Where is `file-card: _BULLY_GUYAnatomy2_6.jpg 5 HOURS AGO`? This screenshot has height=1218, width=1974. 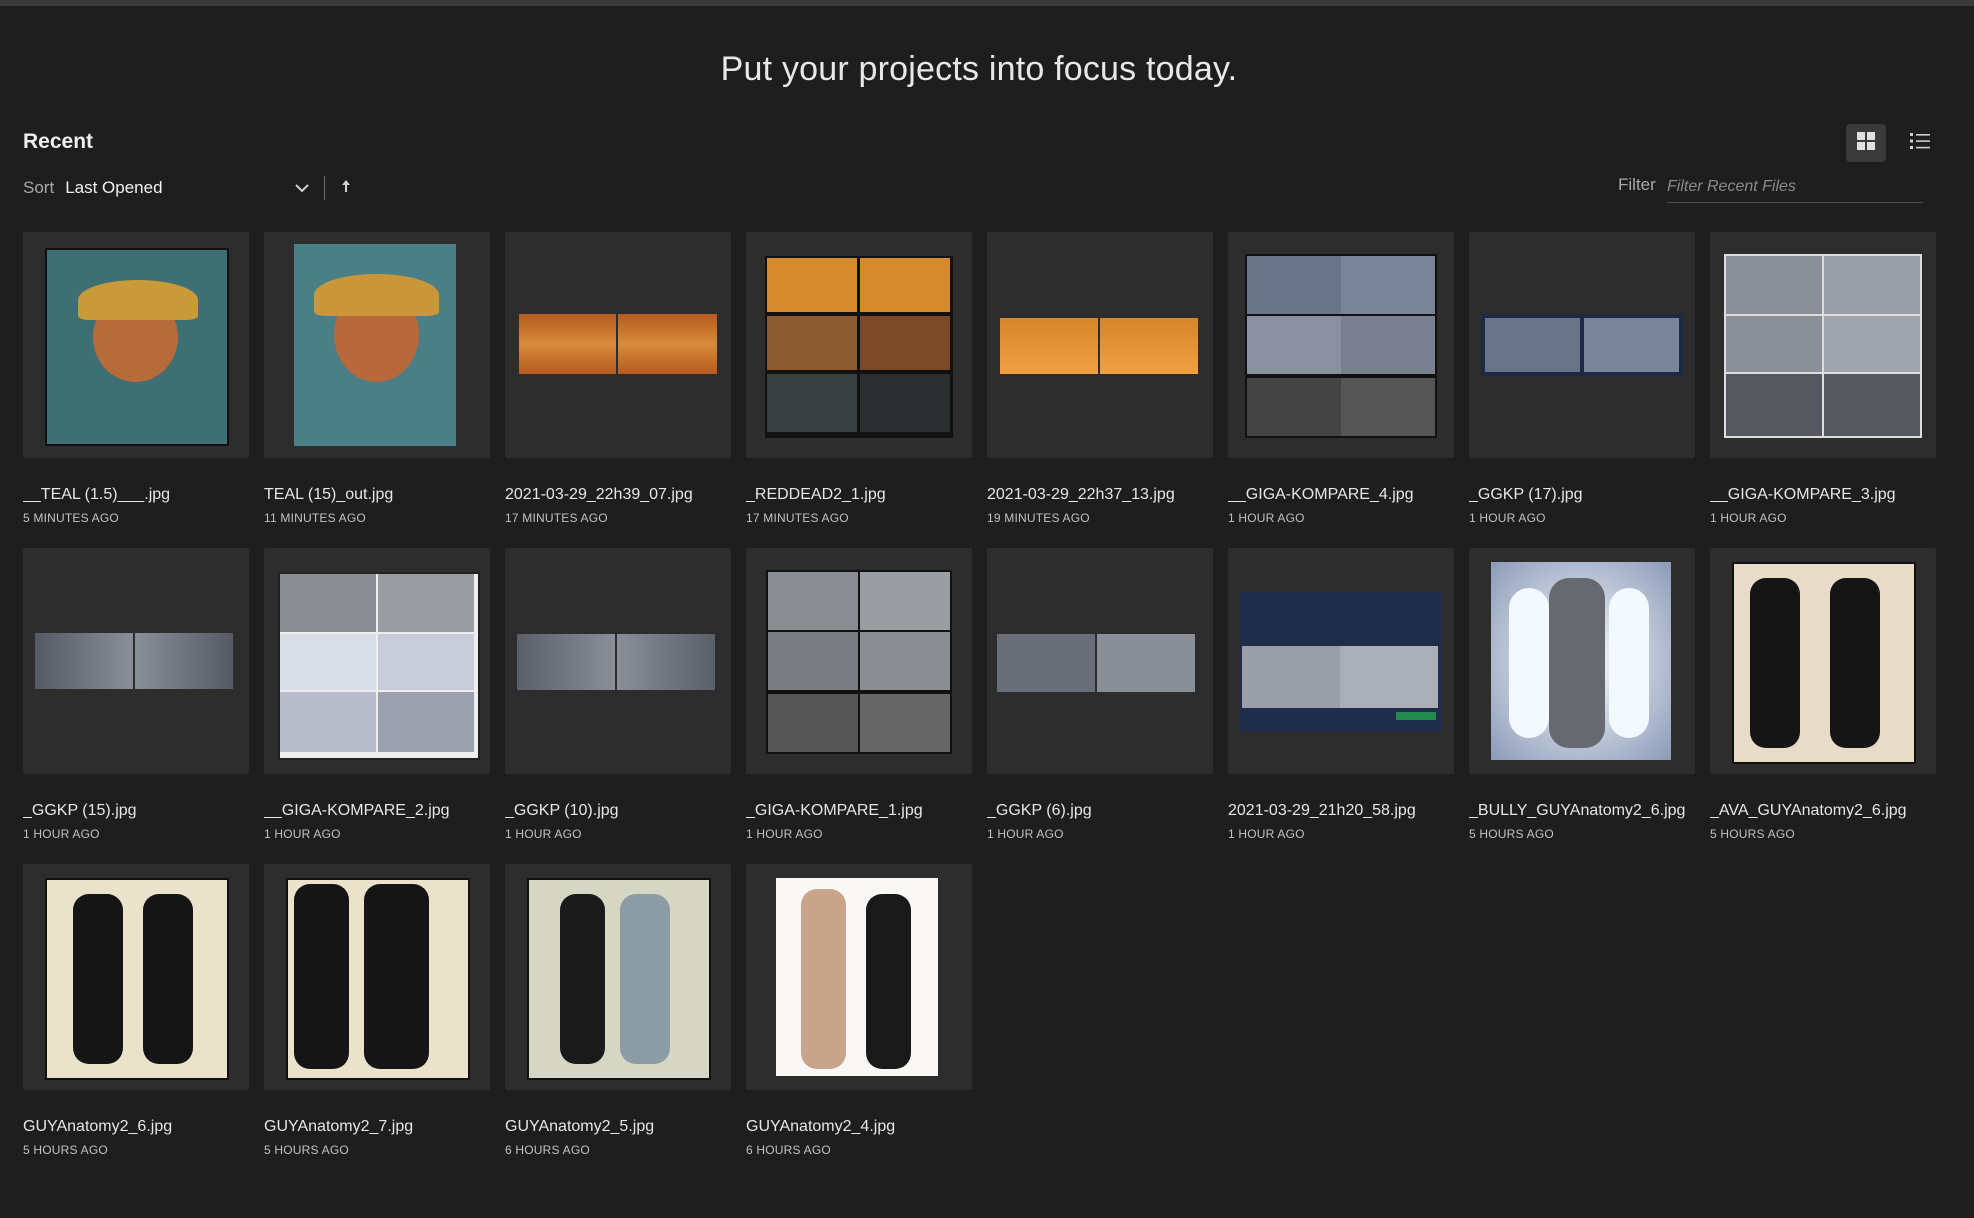 file-card: _BULLY_GUYAnatomy2_6.jpg 5 HOURS AGO is located at coordinates (1582, 694).